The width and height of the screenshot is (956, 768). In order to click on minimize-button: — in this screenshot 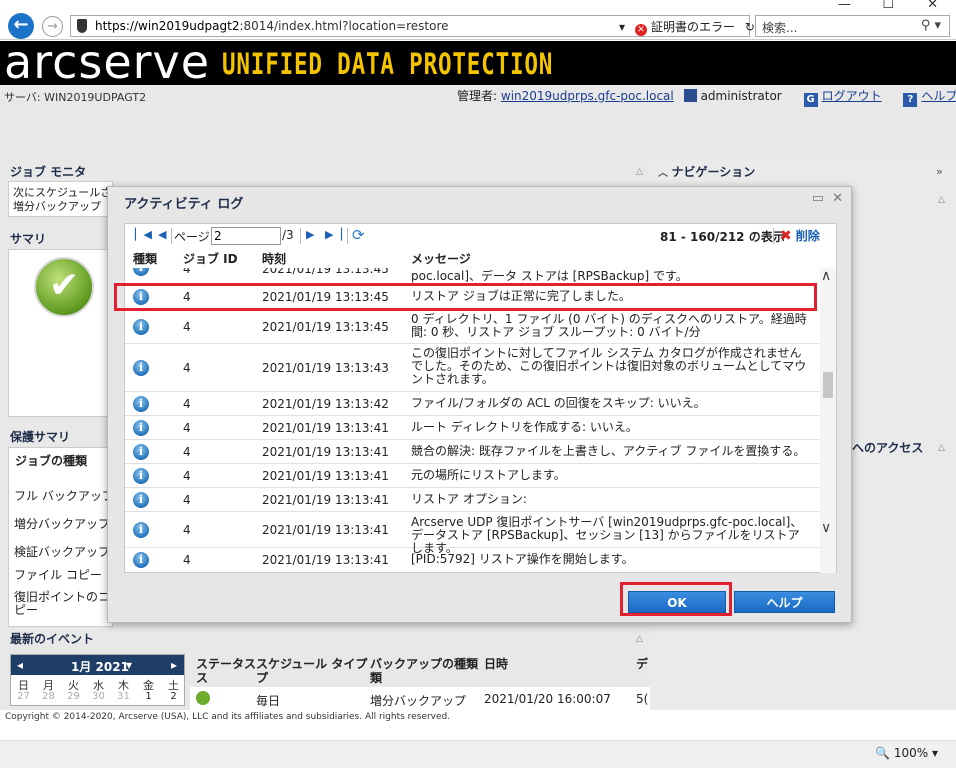, I will do `click(844, 6)`.